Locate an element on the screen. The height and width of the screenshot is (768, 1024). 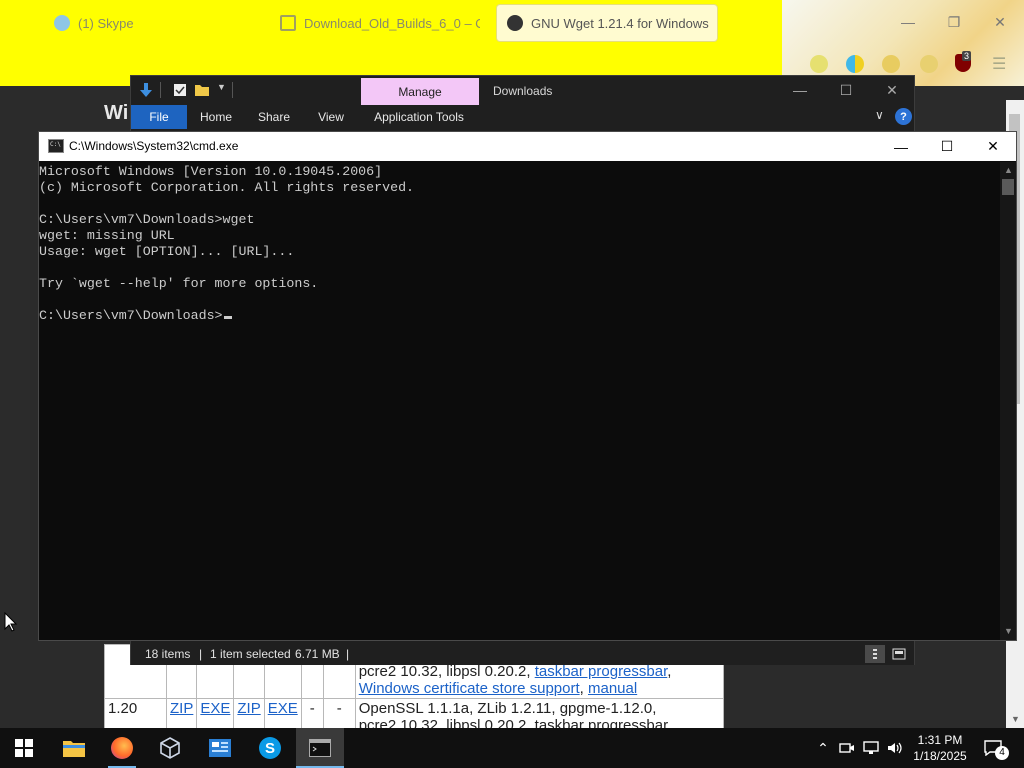
network-icon is located at coordinates (871, 748).